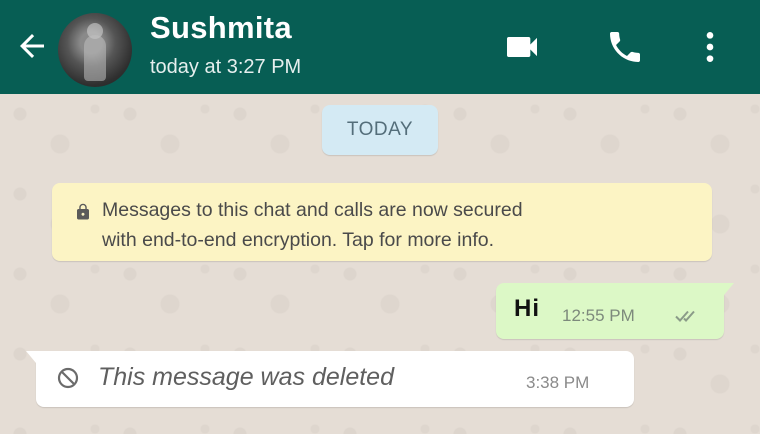 Image resolution: width=760 pixels, height=434 pixels. I want to click on outgoing-message: Hi 12:55 PM, so click(615, 311).